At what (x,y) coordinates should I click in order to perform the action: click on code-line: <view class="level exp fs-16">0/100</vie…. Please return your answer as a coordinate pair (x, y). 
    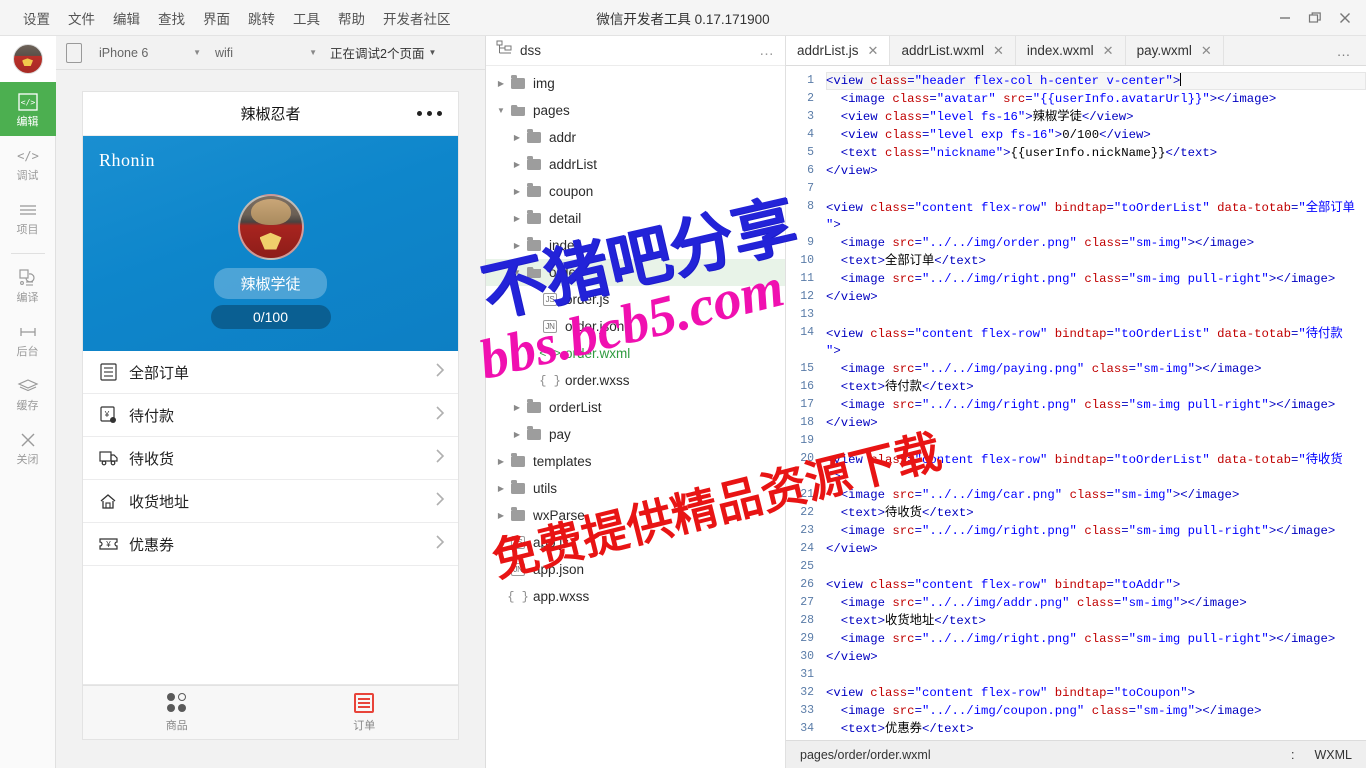
    Looking at the image, I should click on (1096, 135).